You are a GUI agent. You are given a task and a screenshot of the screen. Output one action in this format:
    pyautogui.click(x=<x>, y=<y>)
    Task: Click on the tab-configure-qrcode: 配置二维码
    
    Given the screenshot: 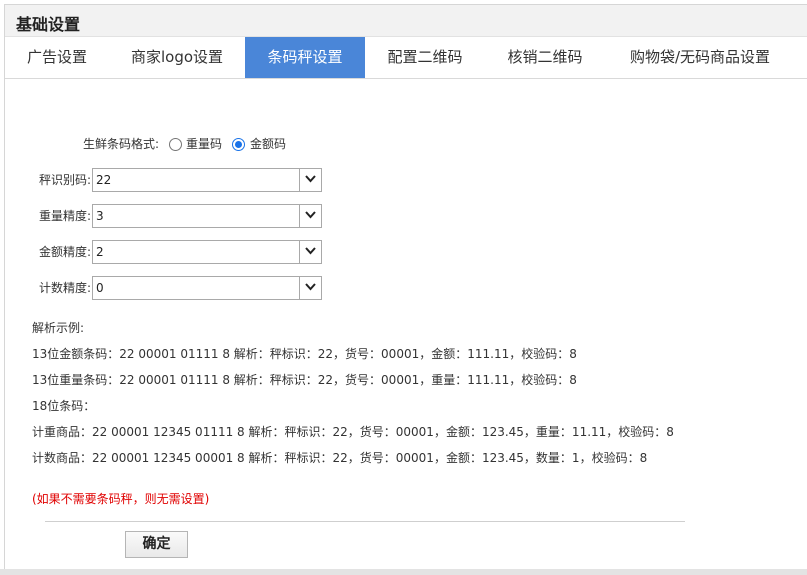 What is the action you would take?
    pyautogui.click(x=425, y=57)
    